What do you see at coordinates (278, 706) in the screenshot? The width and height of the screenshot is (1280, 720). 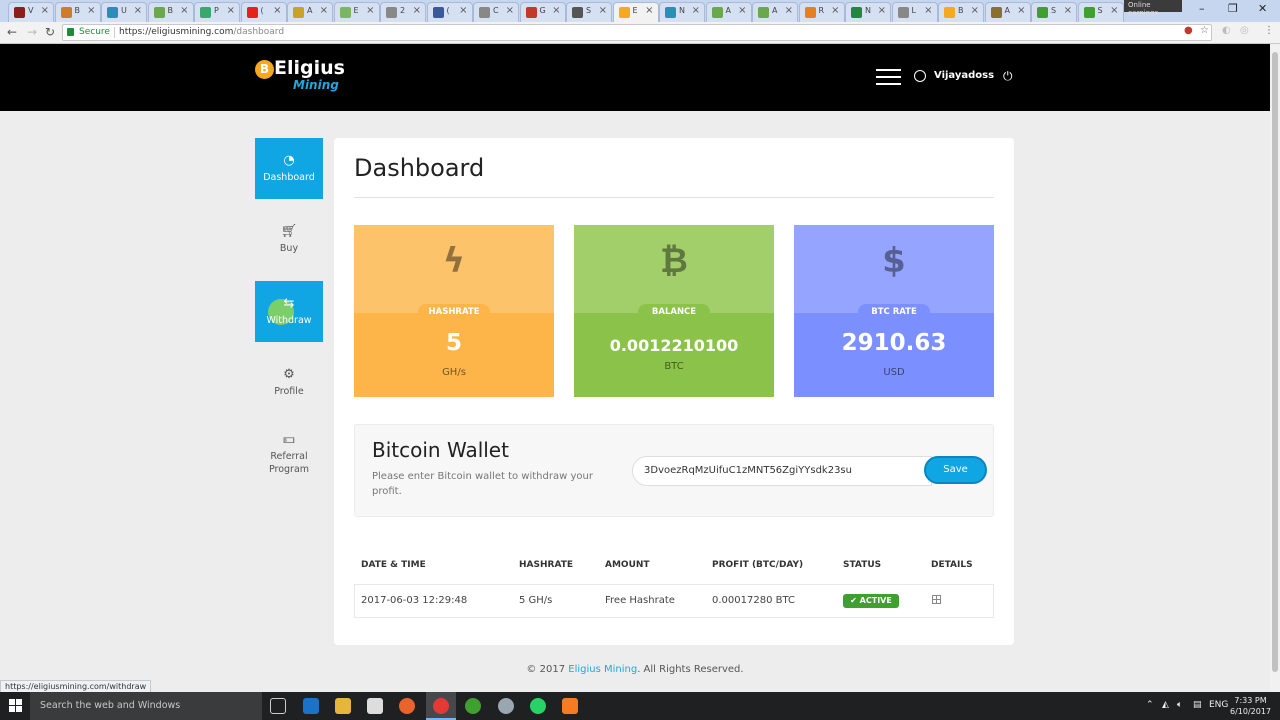 I see `task-view-icon` at bounding box center [278, 706].